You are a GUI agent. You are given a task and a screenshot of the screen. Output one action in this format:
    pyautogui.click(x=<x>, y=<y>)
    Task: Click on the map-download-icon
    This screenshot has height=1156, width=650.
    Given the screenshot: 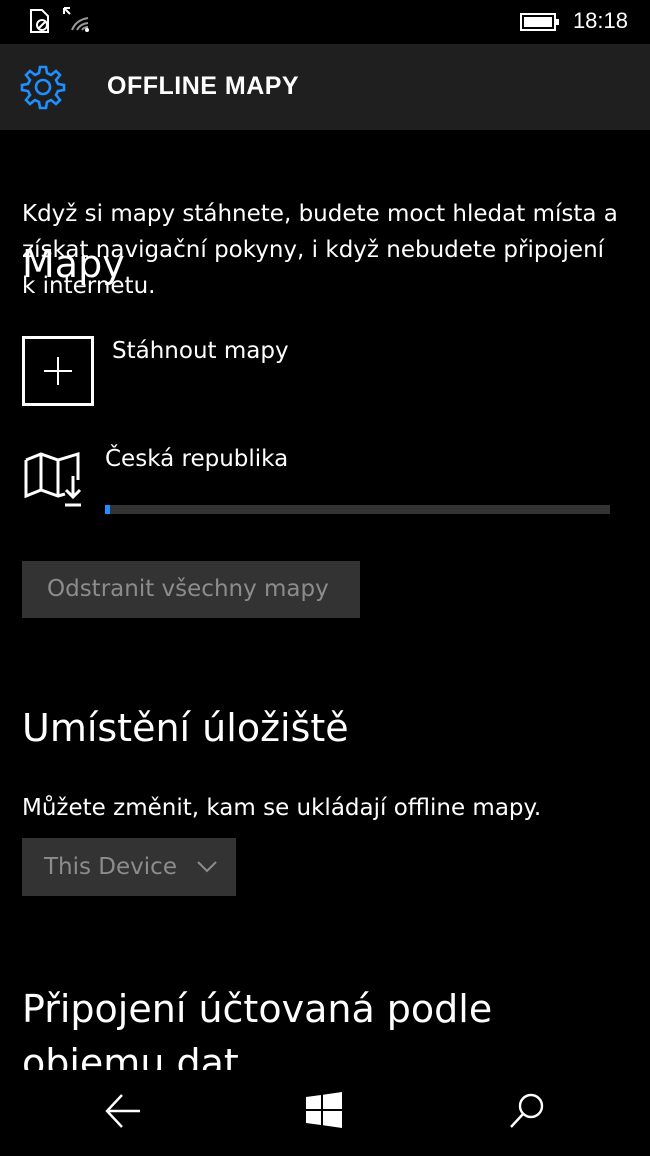 What is the action you would take?
    pyautogui.click(x=54, y=482)
    